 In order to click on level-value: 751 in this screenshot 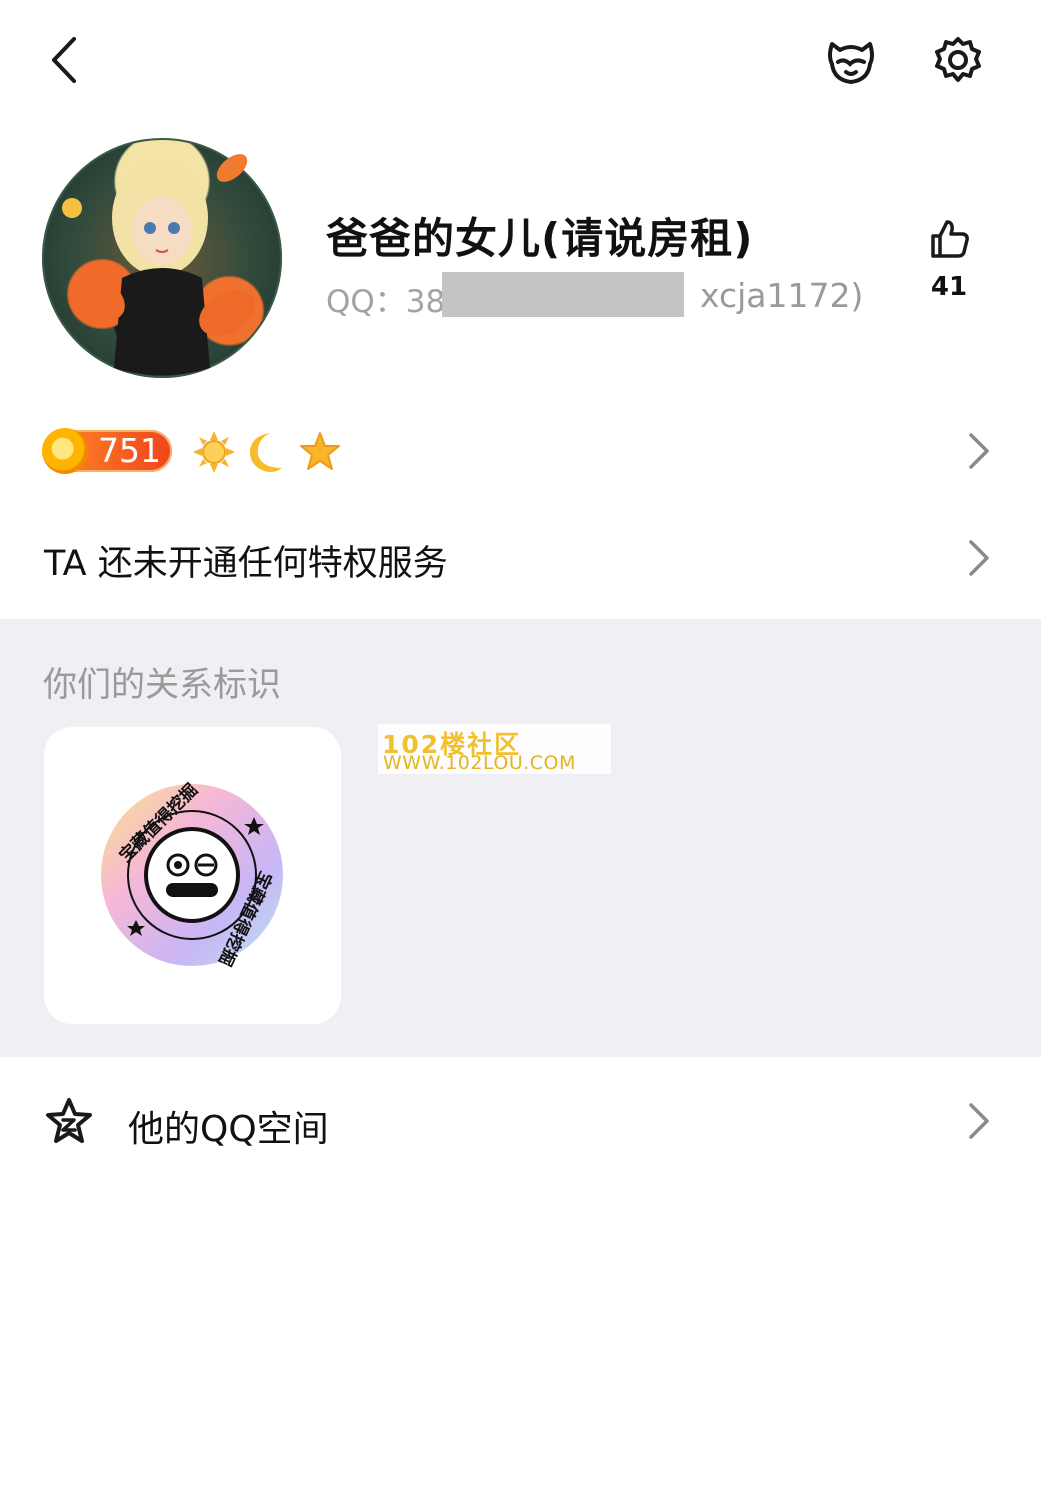, I will do `click(129, 450)`.